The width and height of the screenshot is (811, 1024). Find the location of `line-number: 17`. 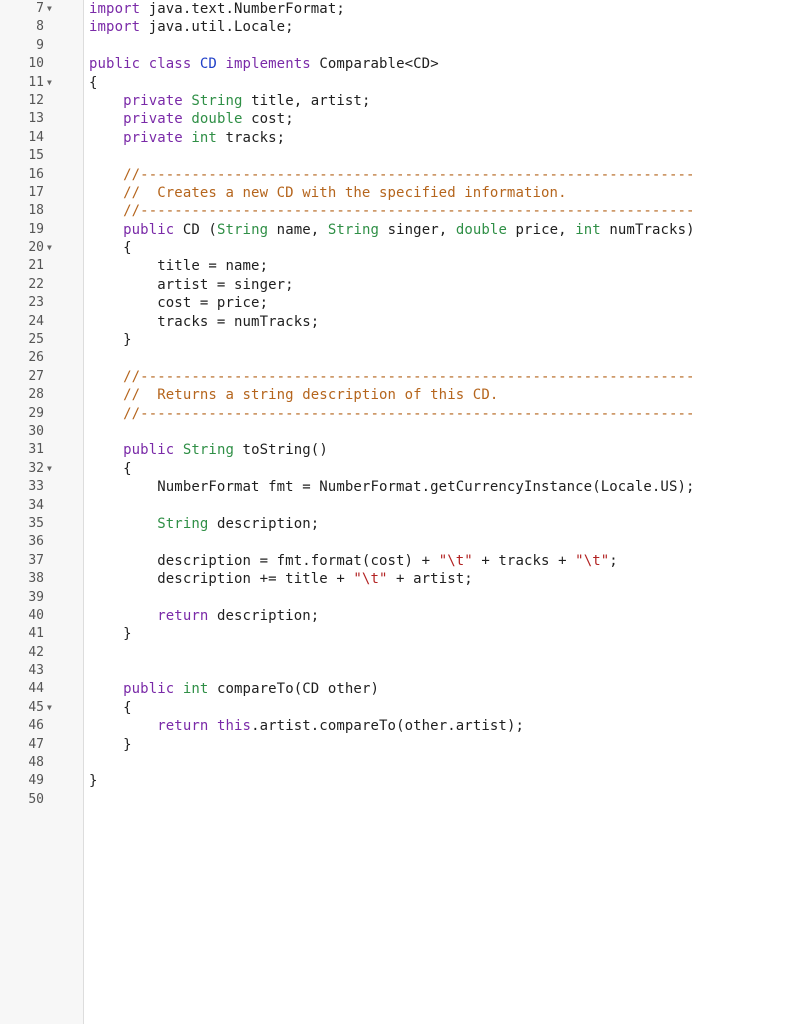

line-number: 17 is located at coordinates (36, 192).